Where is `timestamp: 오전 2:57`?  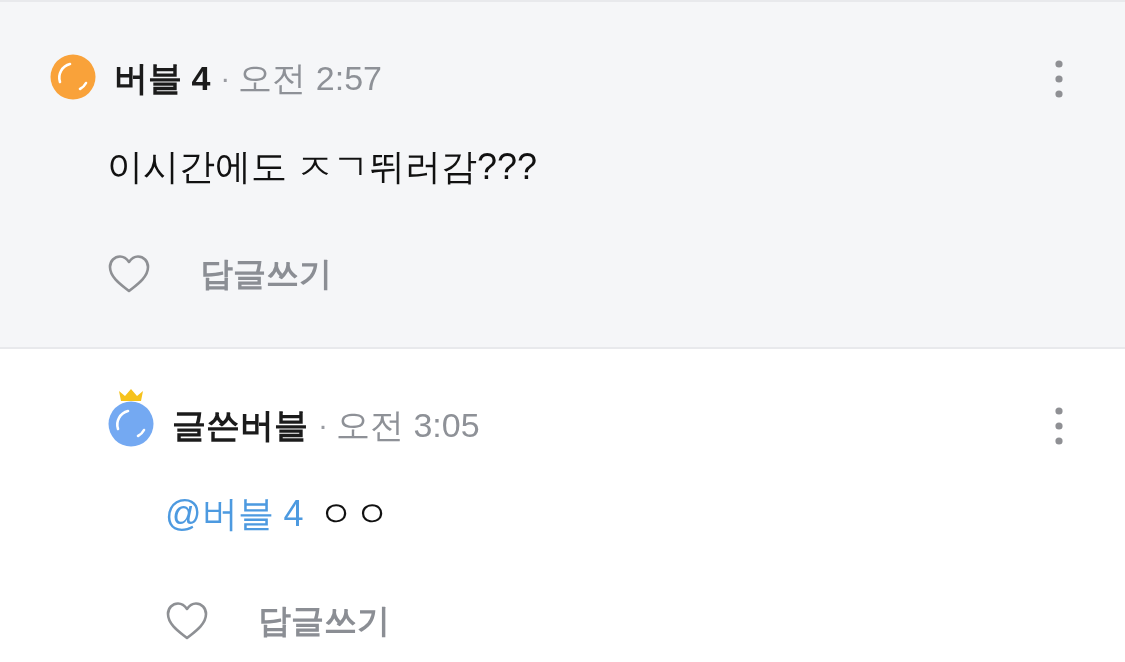
timestamp: 오전 2:57 is located at coordinates (310, 78).